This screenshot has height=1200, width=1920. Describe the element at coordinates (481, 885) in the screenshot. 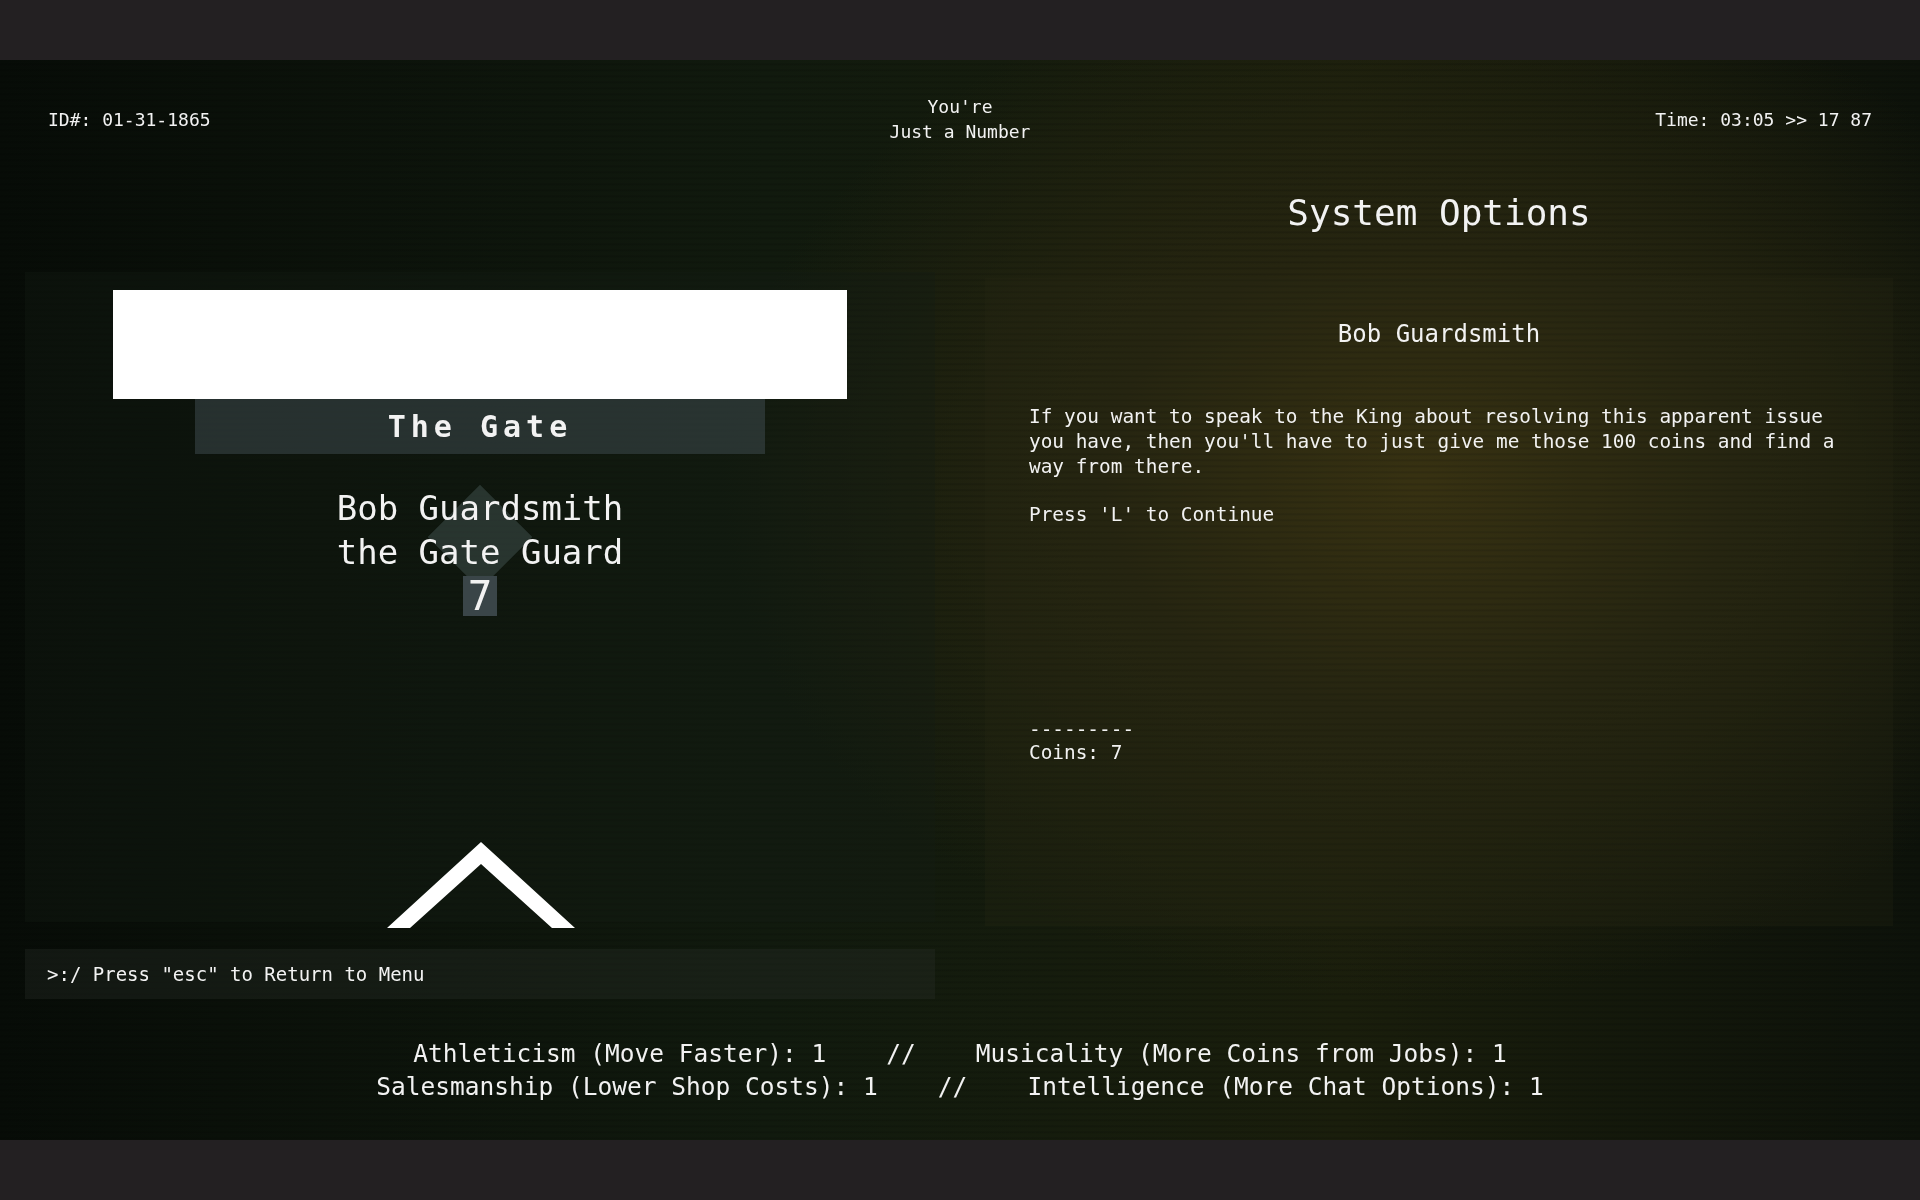

I see `chevron-up-icon` at that location.